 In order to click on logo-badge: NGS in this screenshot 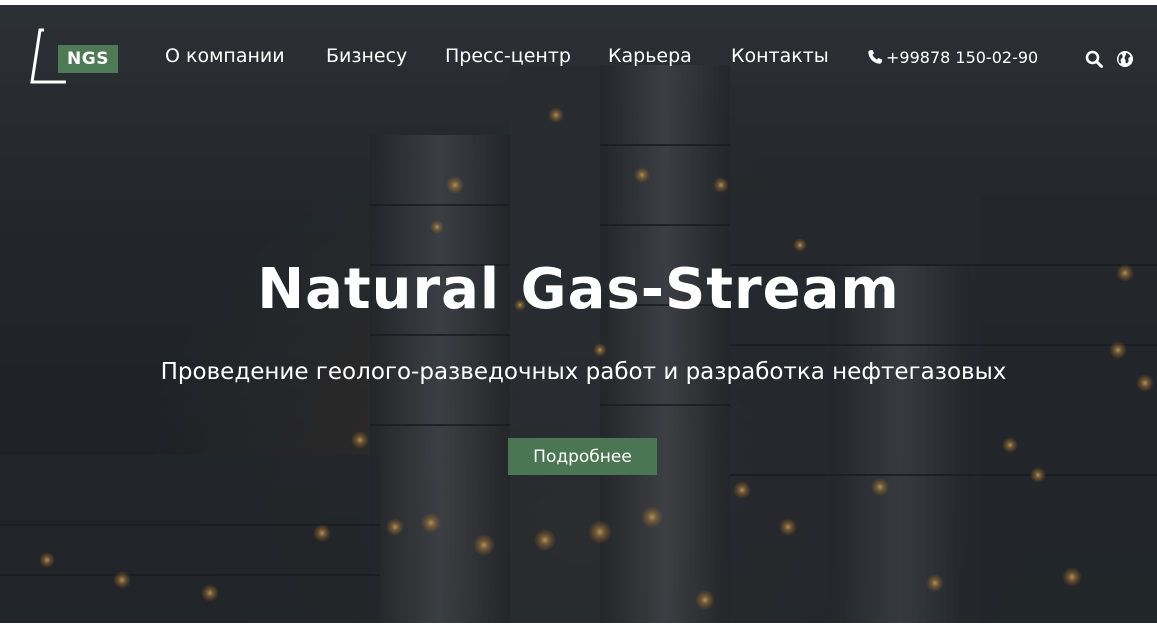, I will do `click(88, 59)`.